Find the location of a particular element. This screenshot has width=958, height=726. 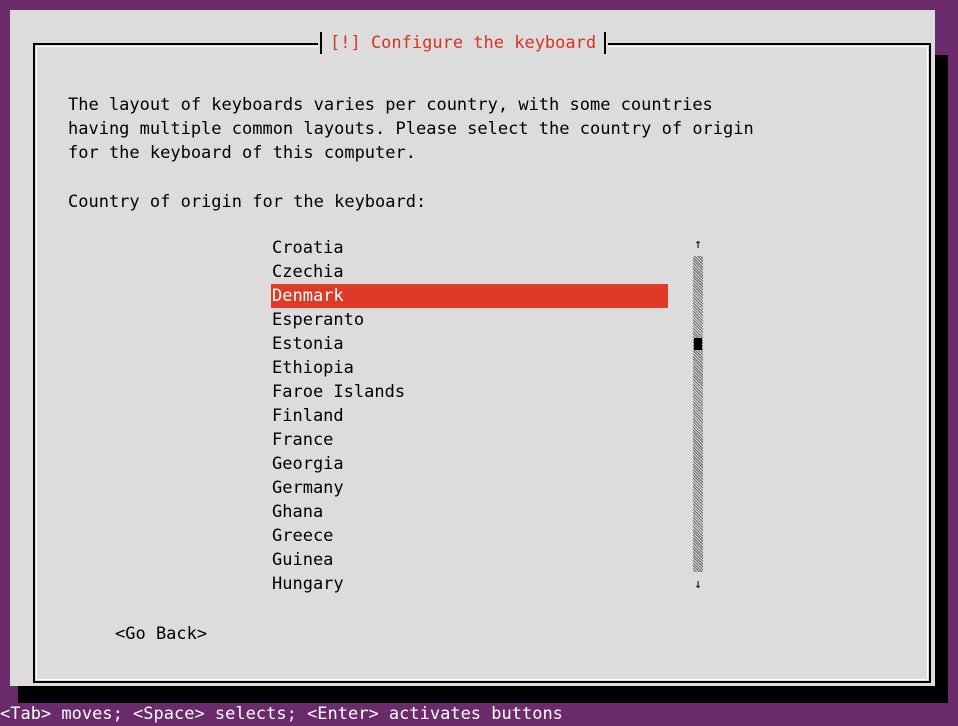

dialog-title: [!] Configure the keyboard is located at coordinates (463, 43).